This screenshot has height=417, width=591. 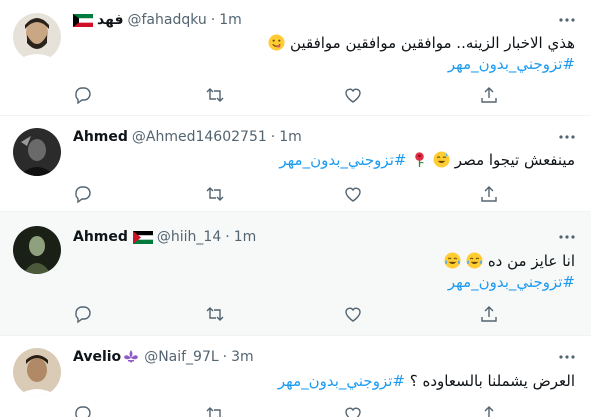 I want to click on tweet-text: مينفعش تيجوا مصر #تزوجني_بدون_مهر, so click(x=325, y=160).